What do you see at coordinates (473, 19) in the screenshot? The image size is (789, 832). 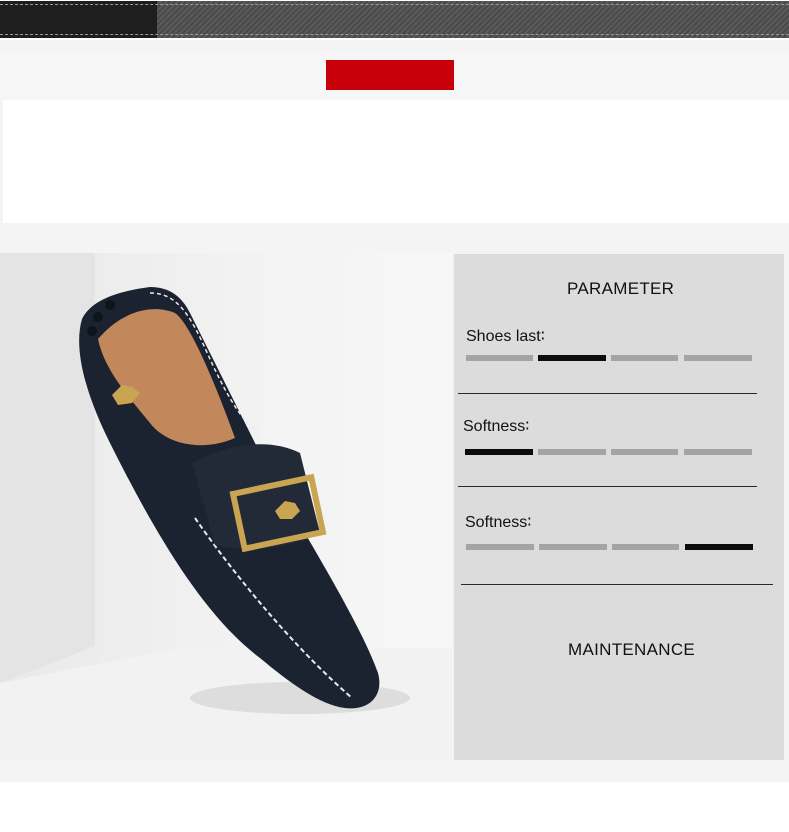 I see `banner-pattern` at bounding box center [473, 19].